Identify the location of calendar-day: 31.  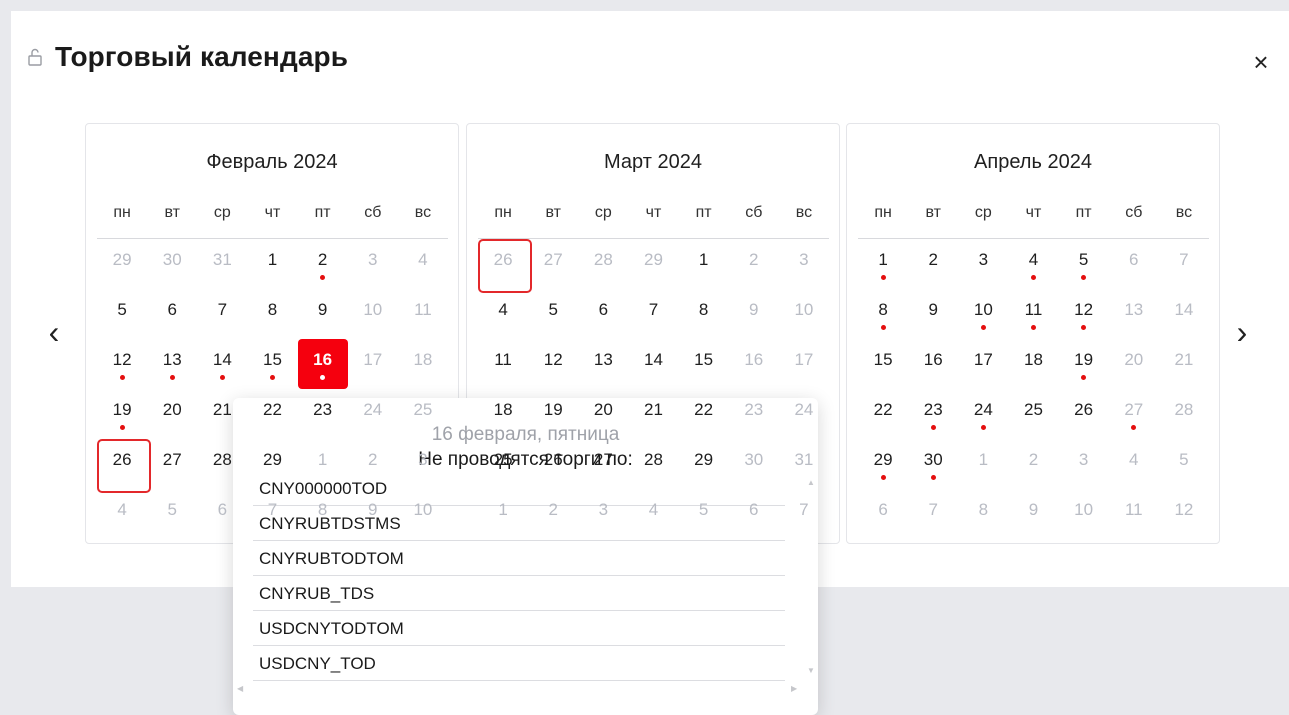
(222, 264).